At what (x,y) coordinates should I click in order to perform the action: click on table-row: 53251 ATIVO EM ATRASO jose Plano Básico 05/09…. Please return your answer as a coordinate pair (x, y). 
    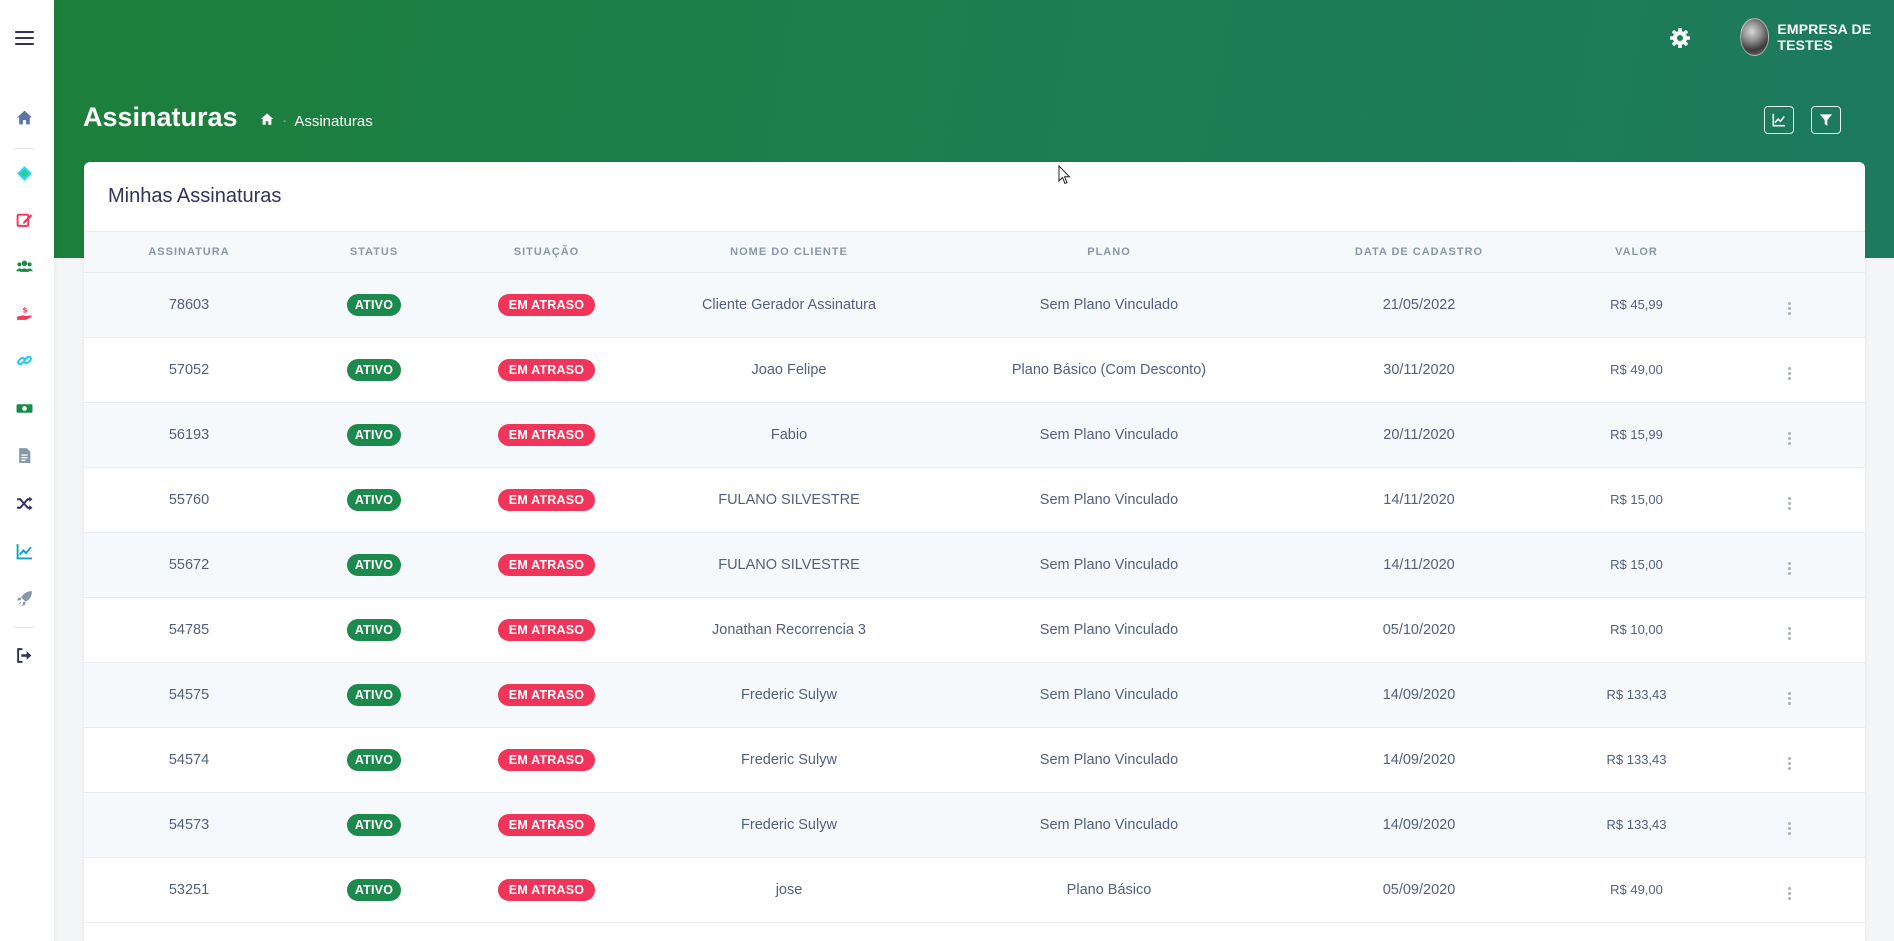
    Looking at the image, I should click on (974, 890).